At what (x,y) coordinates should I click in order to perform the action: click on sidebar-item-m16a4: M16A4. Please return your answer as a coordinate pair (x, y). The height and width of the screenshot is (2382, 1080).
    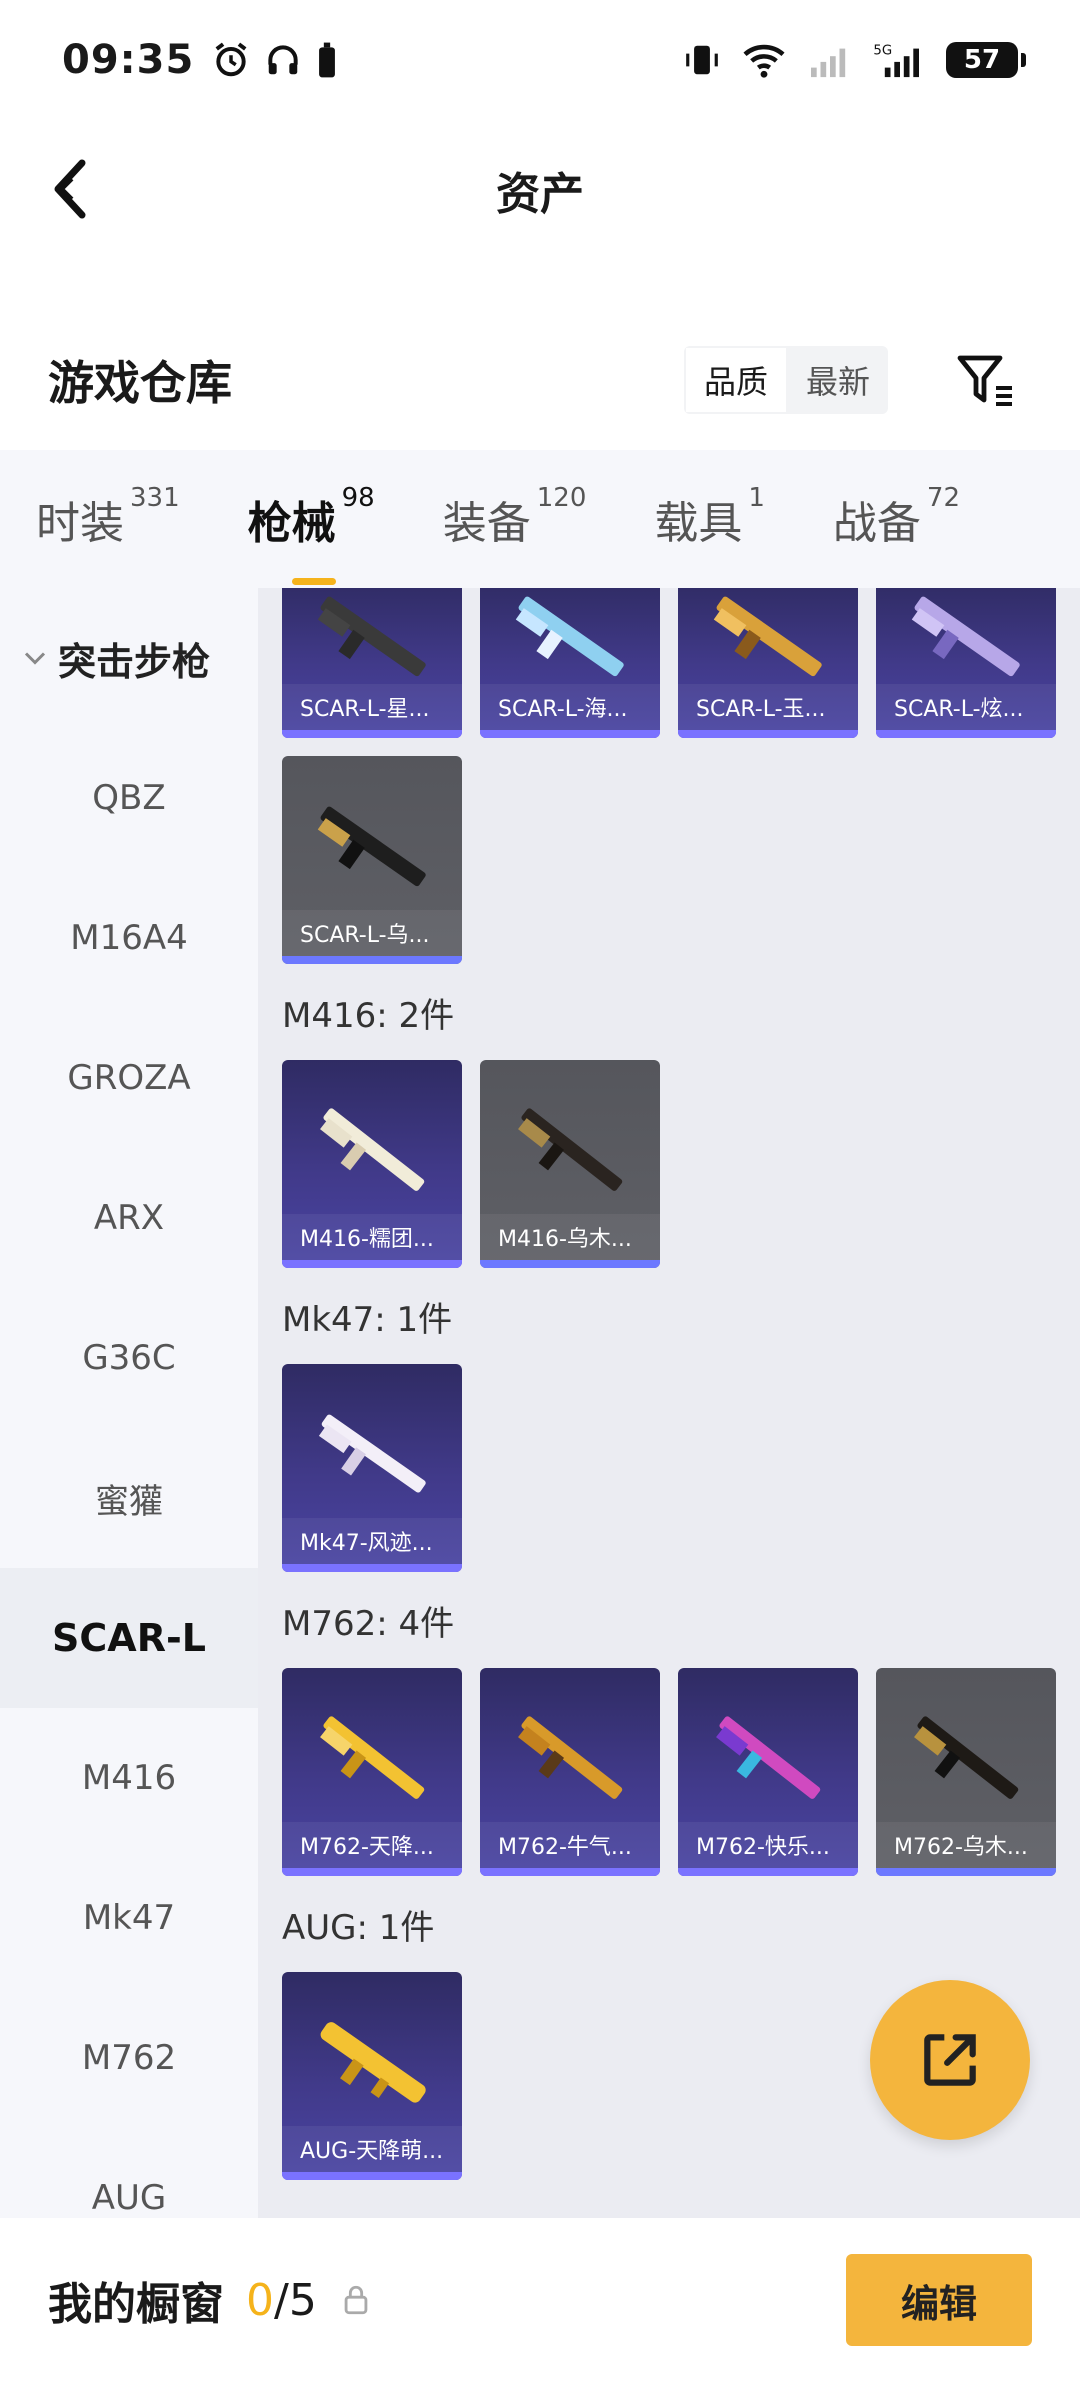
    Looking at the image, I should click on (129, 938).